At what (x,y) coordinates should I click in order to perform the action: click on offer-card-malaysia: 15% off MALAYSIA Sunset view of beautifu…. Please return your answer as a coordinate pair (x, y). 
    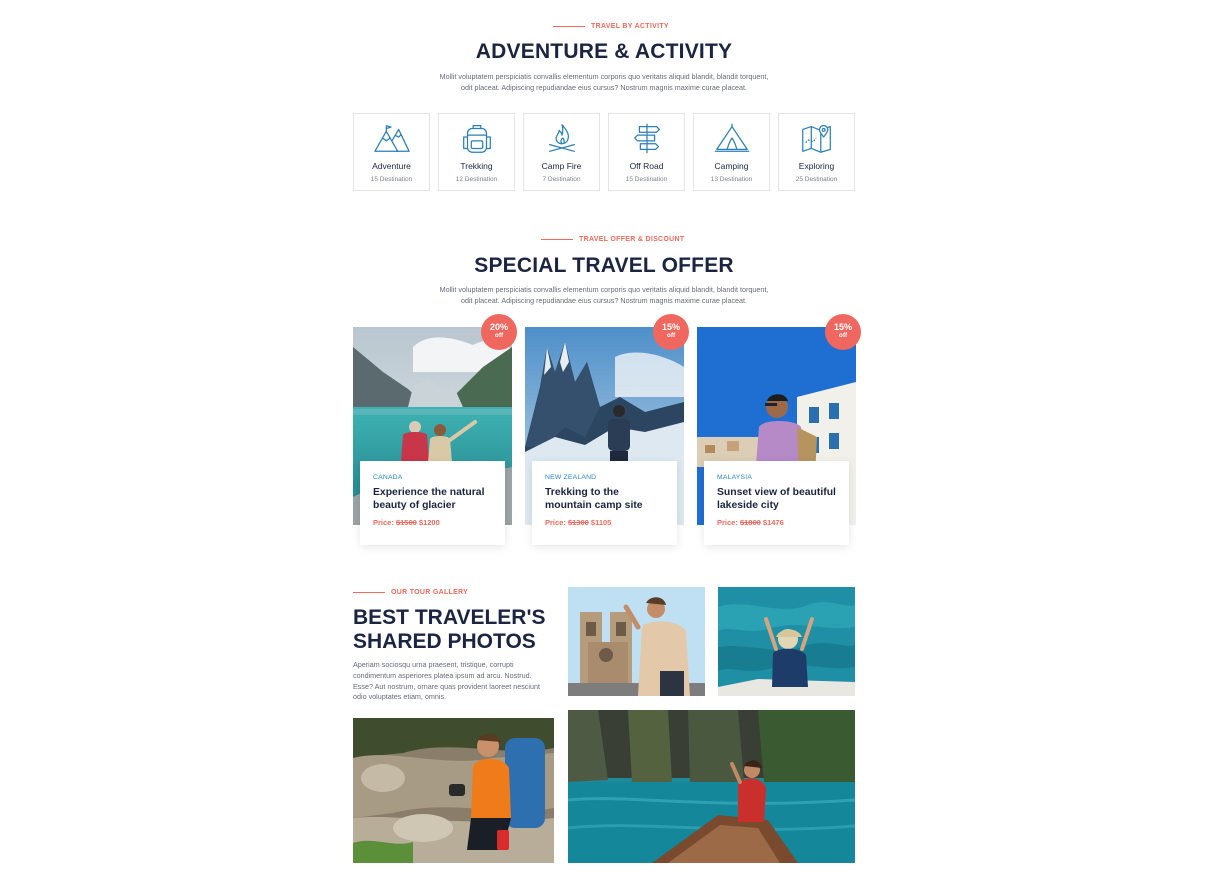
    Looking at the image, I should click on (779, 429).